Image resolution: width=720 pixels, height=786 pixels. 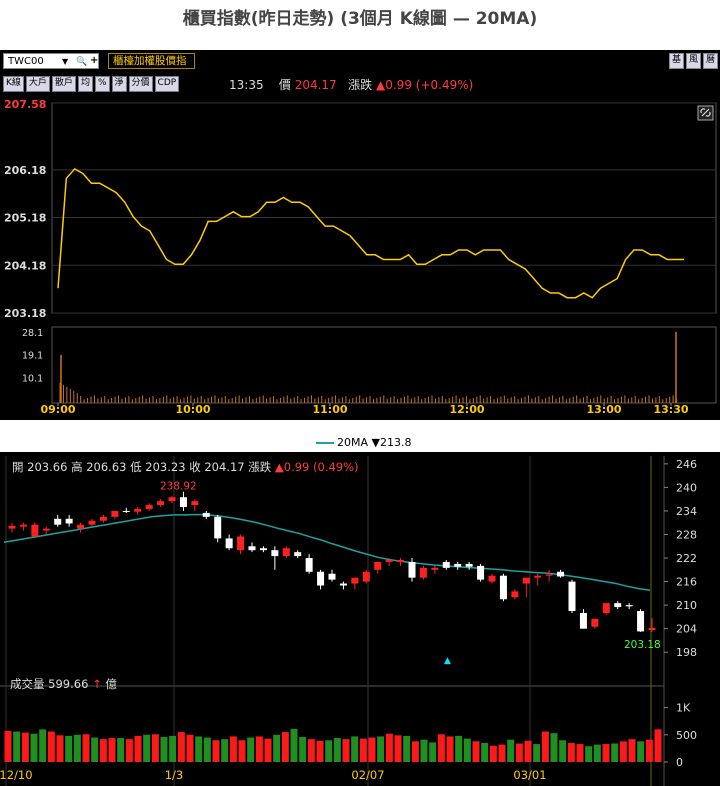 What do you see at coordinates (686, 582) in the screenshot?
I see `price-tick-label: 216` at bounding box center [686, 582].